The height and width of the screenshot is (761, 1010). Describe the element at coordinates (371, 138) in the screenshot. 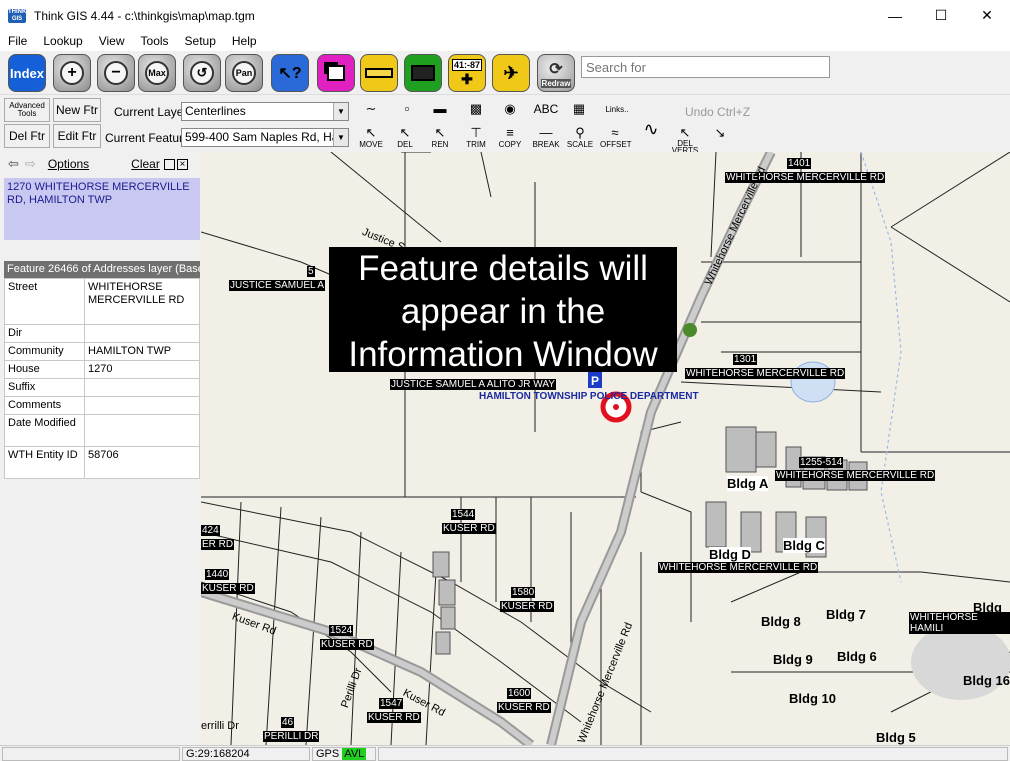

I see `move-tool: ↖ MOVE` at that location.